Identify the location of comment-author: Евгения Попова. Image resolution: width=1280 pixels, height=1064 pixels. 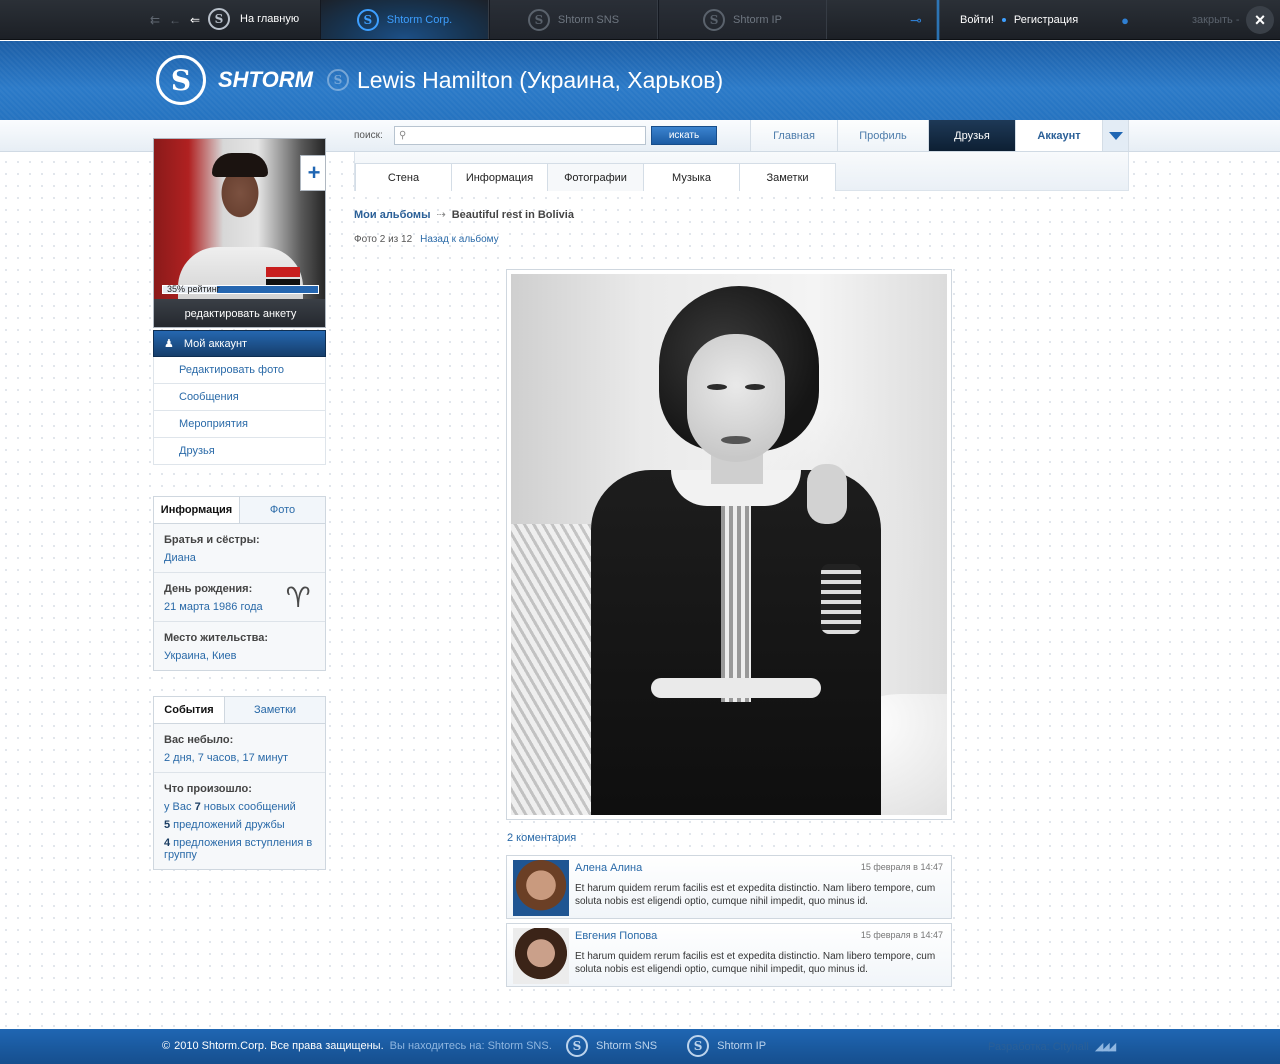
(616, 936).